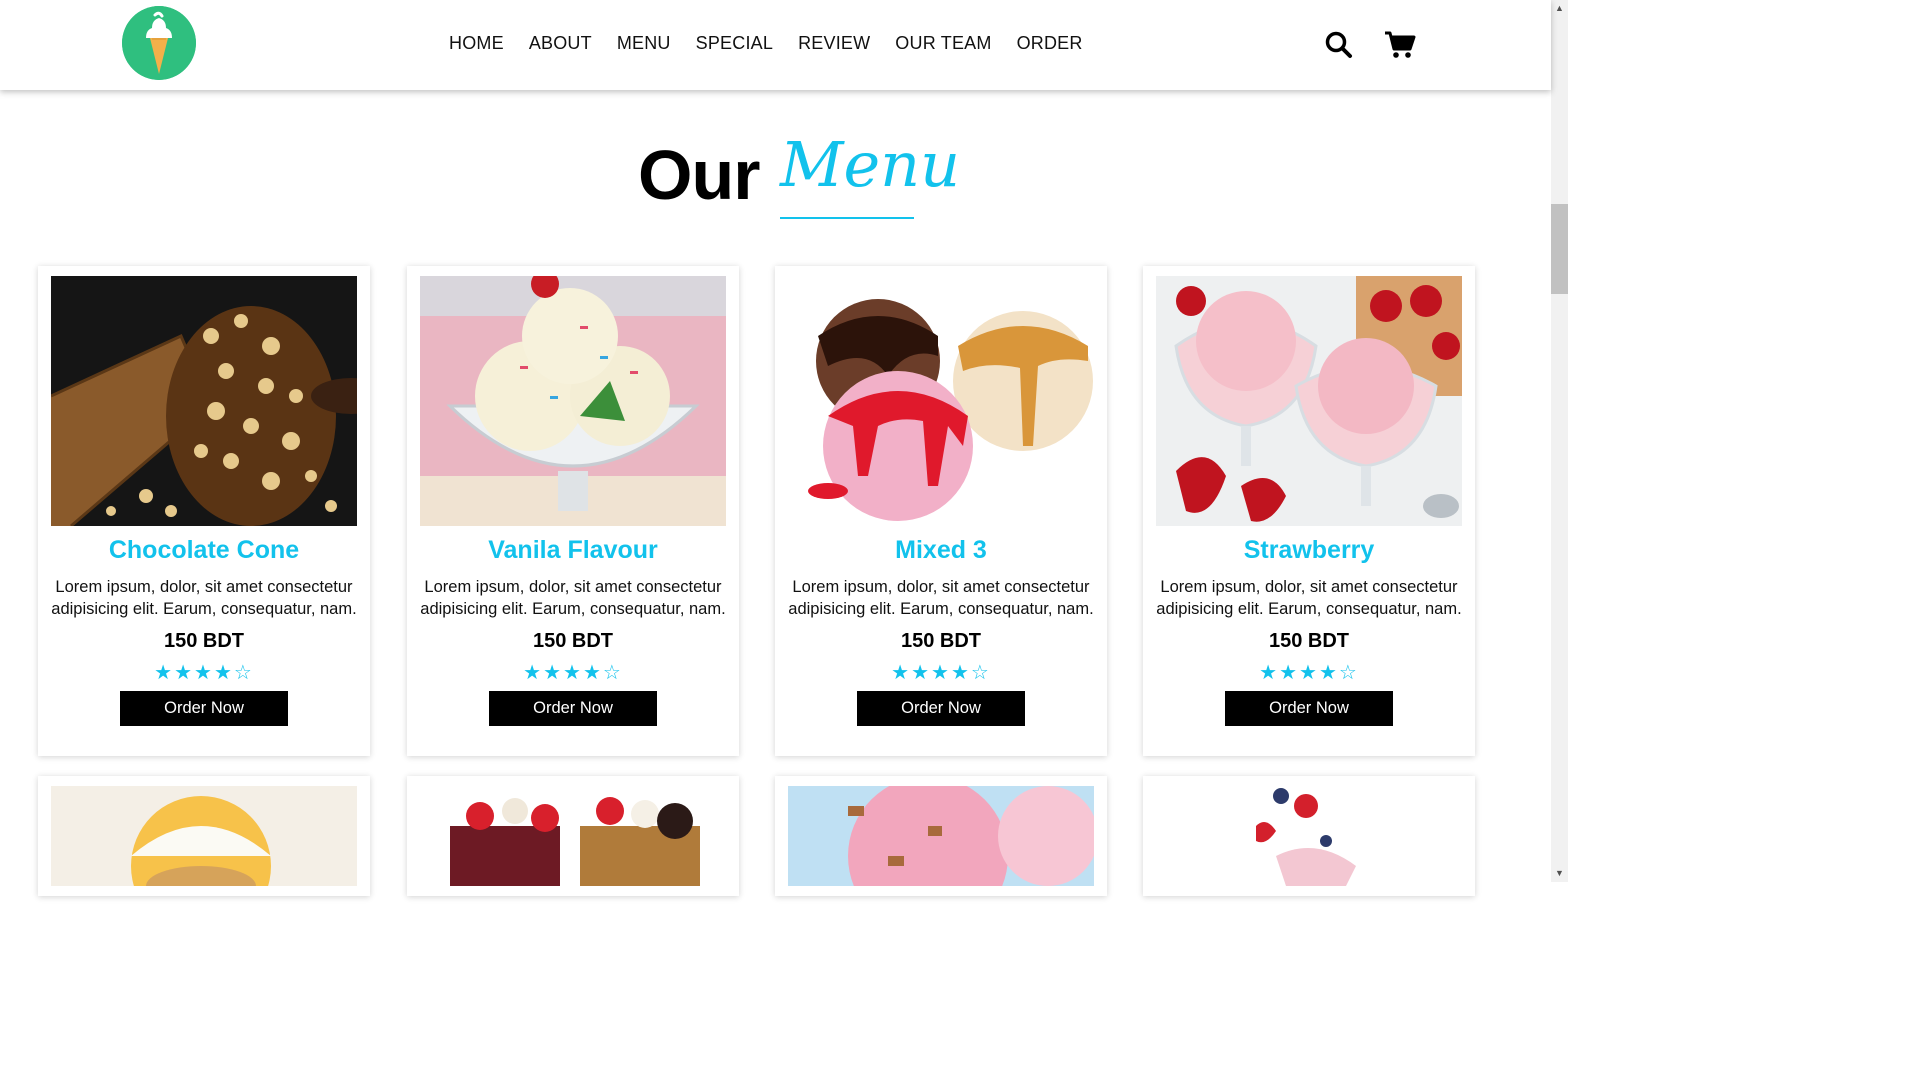 The image size is (1920, 1080). What do you see at coordinates (204, 550) in the screenshot?
I see `card-title: Chocolate Cone` at bounding box center [204, 550].